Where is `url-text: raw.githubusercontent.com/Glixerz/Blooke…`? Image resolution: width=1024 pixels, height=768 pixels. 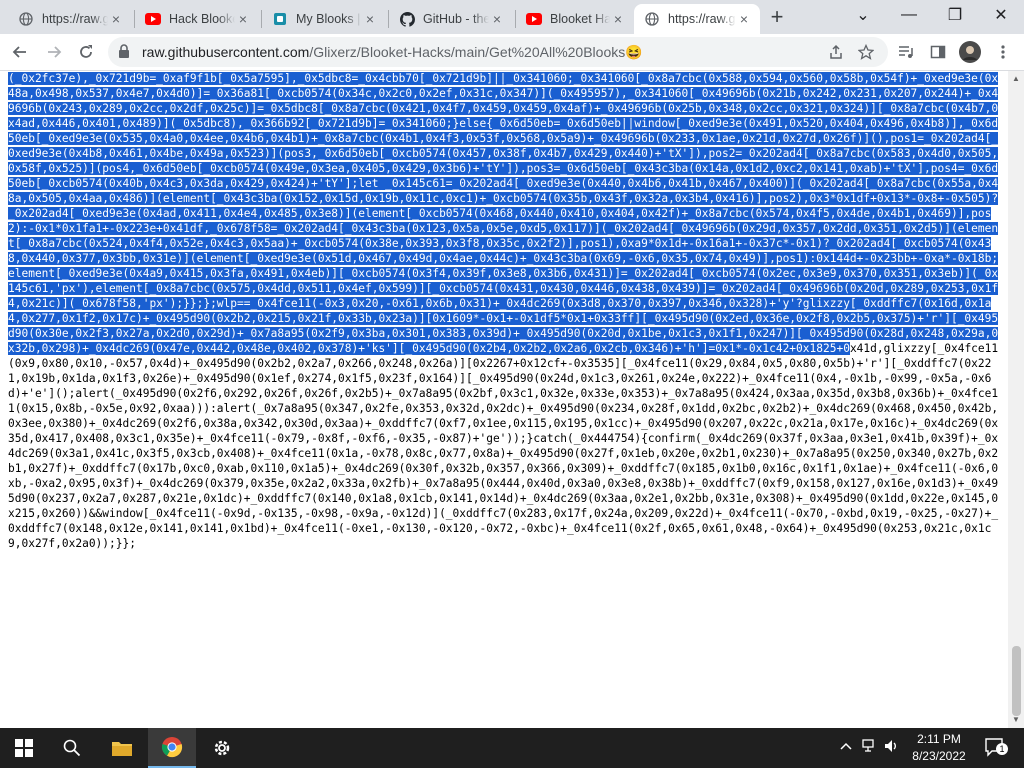
url-text: raw.githubusercontent.com/Glixerz/Blooke… is located at coordinates (392, 52).